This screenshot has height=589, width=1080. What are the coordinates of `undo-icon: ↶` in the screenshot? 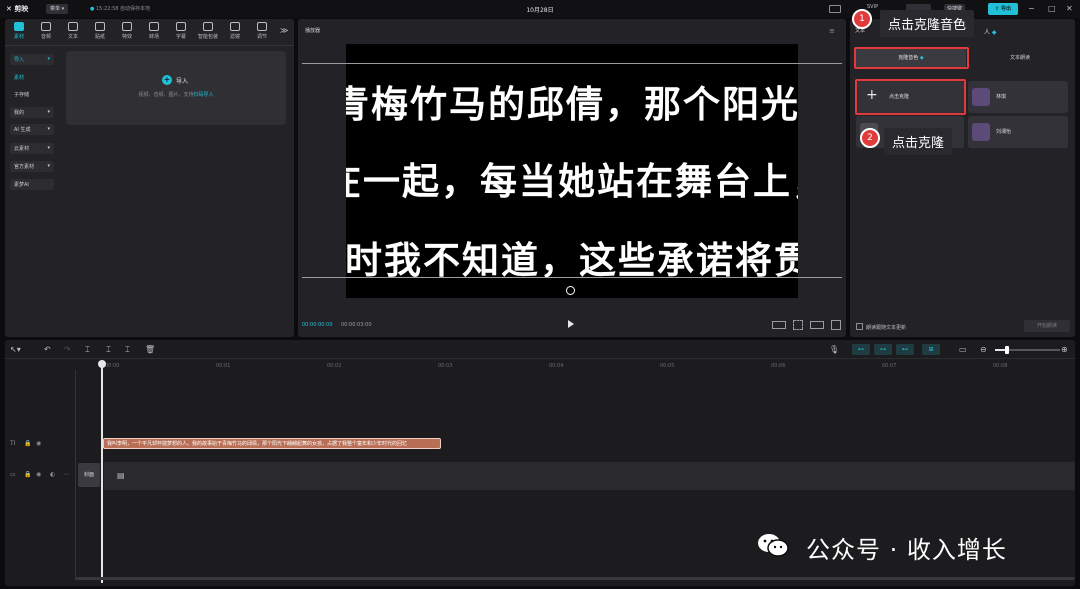 It's located at (47, 349).